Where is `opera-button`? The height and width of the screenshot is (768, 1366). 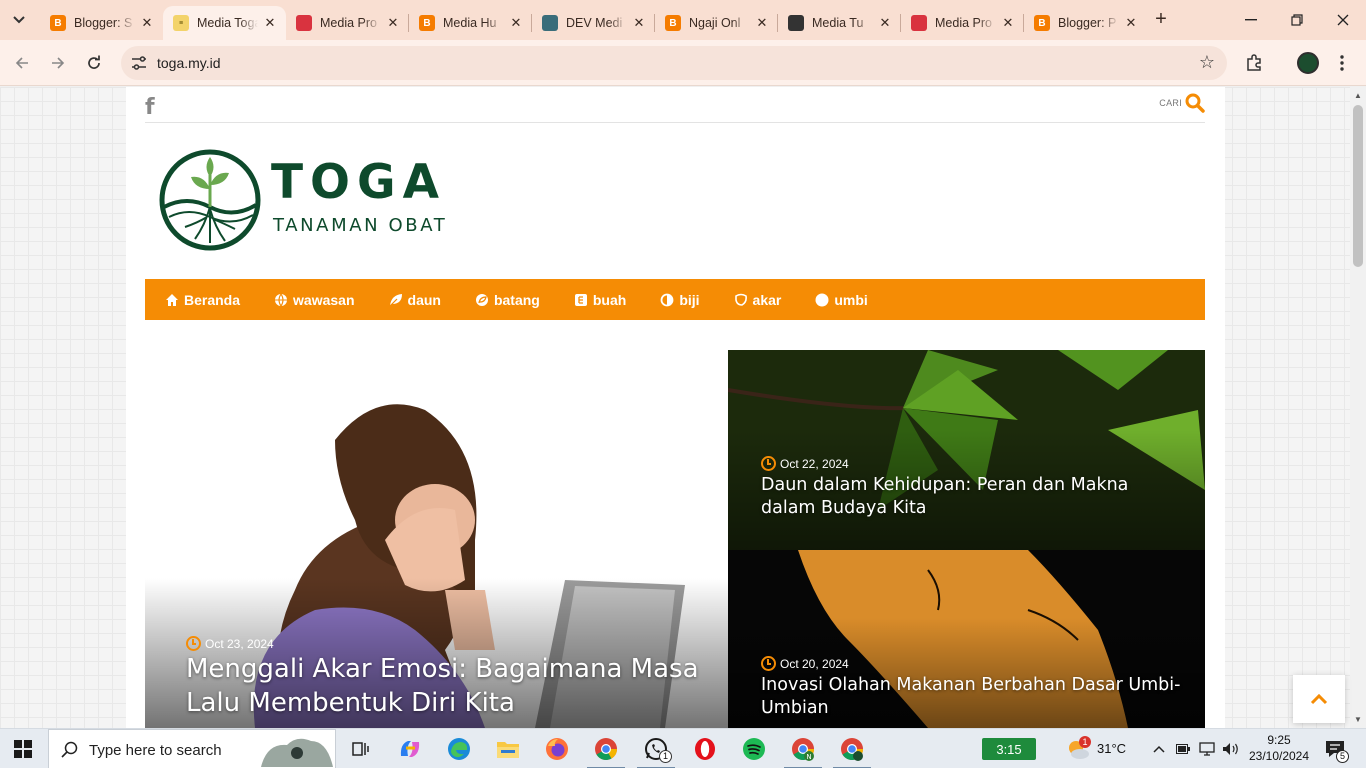 opera-button is located at coordinates (705, 749).